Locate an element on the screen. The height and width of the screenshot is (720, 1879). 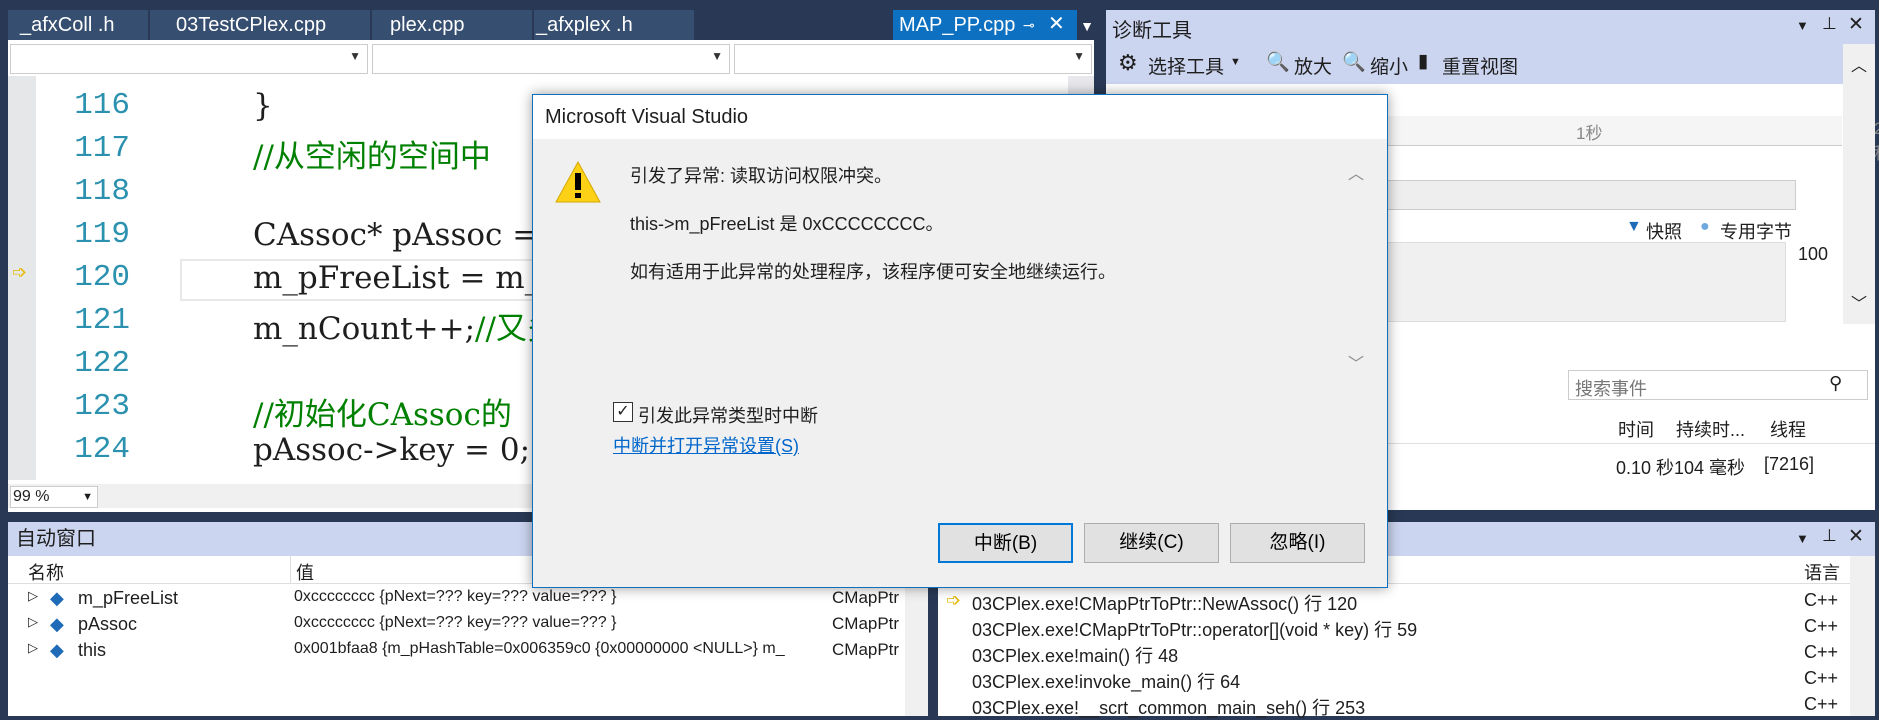
tab-label: plex.cpp is located at coordinates (427, 25).